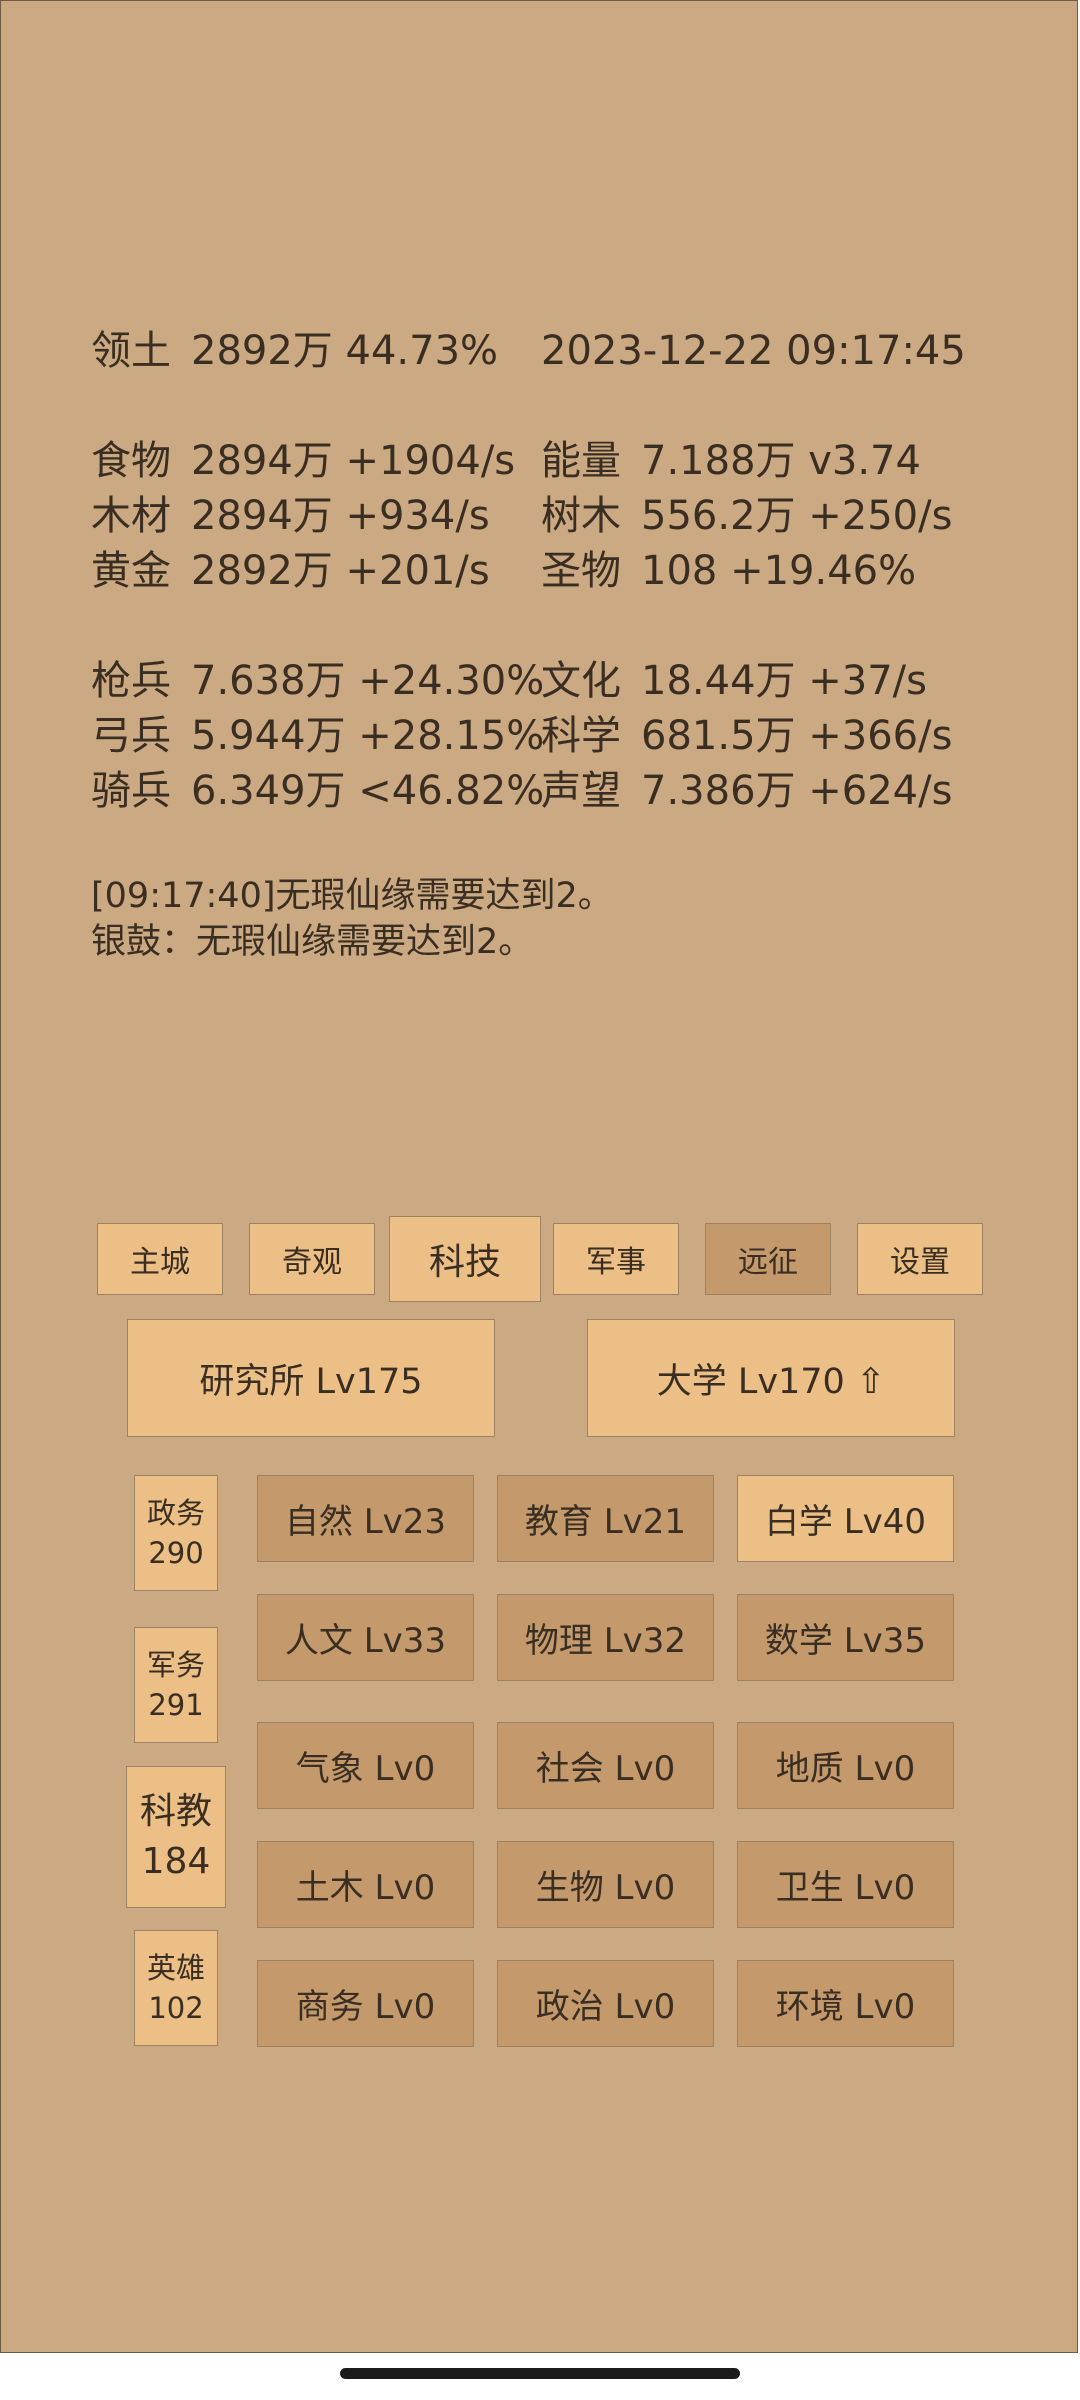 Image resolution: width=1080 pixels, height=2400 pixels. Describe the element at coordinates (312, 942) in the screenshot. I see `message-log-line: 银鼓：无瑕仙缘需要达到2。` at that location.